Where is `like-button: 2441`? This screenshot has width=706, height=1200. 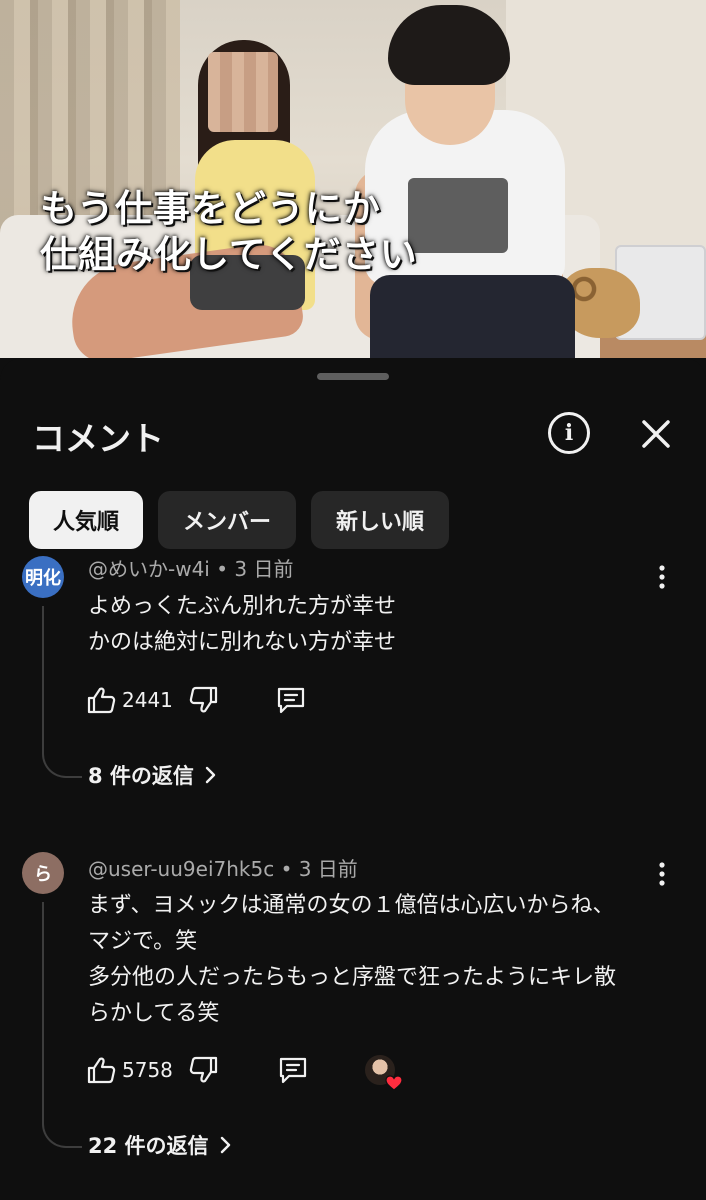 like-button: 2441 is located at coordinates (129, 700).